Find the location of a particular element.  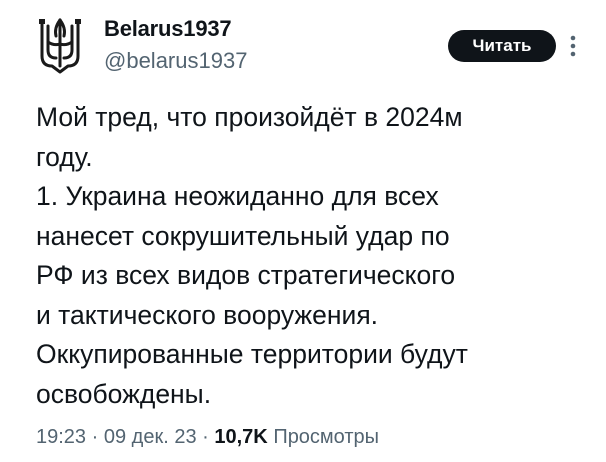

more-button is located at coordinates (573, 46).